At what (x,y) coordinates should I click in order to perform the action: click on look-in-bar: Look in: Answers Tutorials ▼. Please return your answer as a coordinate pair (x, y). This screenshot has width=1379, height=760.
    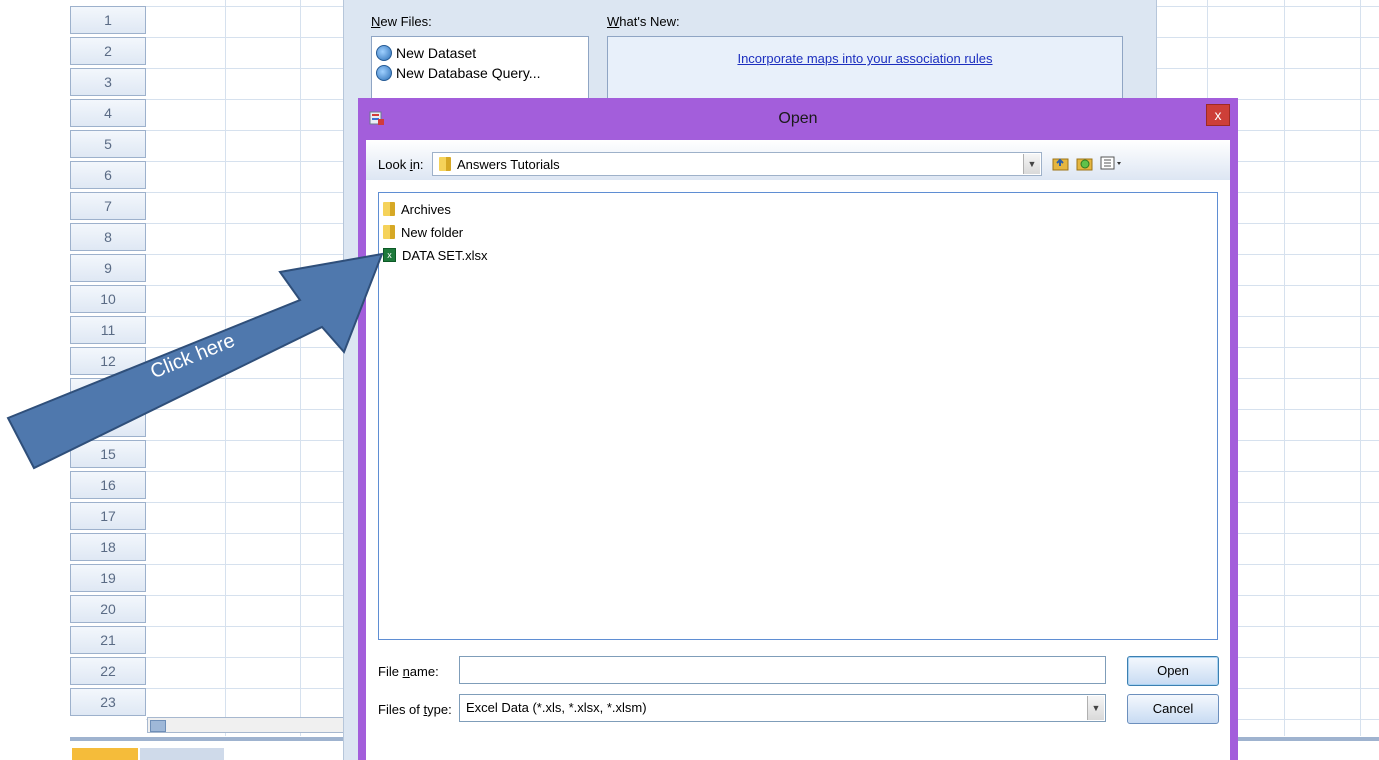
    Looking at the image, I should click on (798, 160).